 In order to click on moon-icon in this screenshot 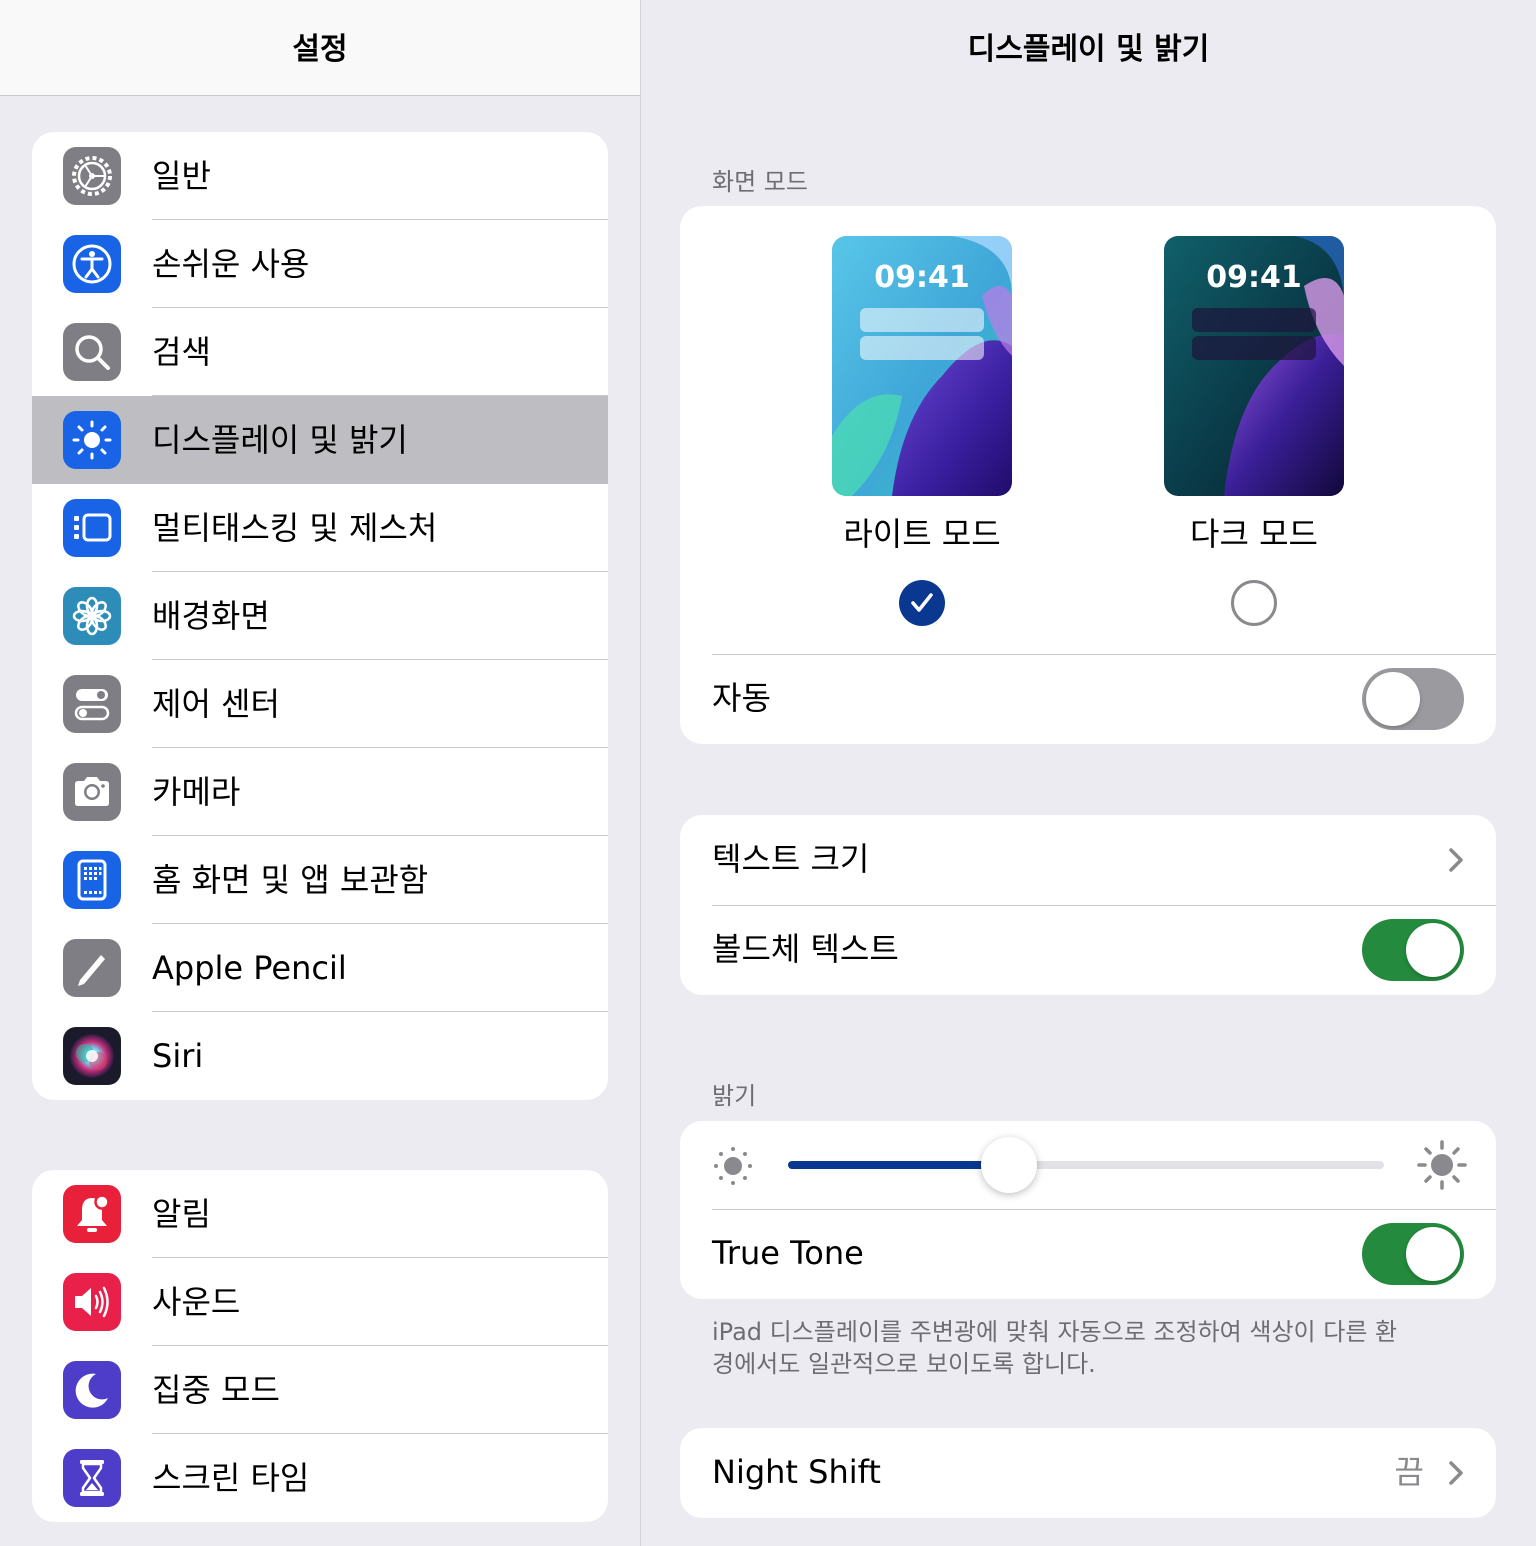, I will do `click(92, 1390)`.